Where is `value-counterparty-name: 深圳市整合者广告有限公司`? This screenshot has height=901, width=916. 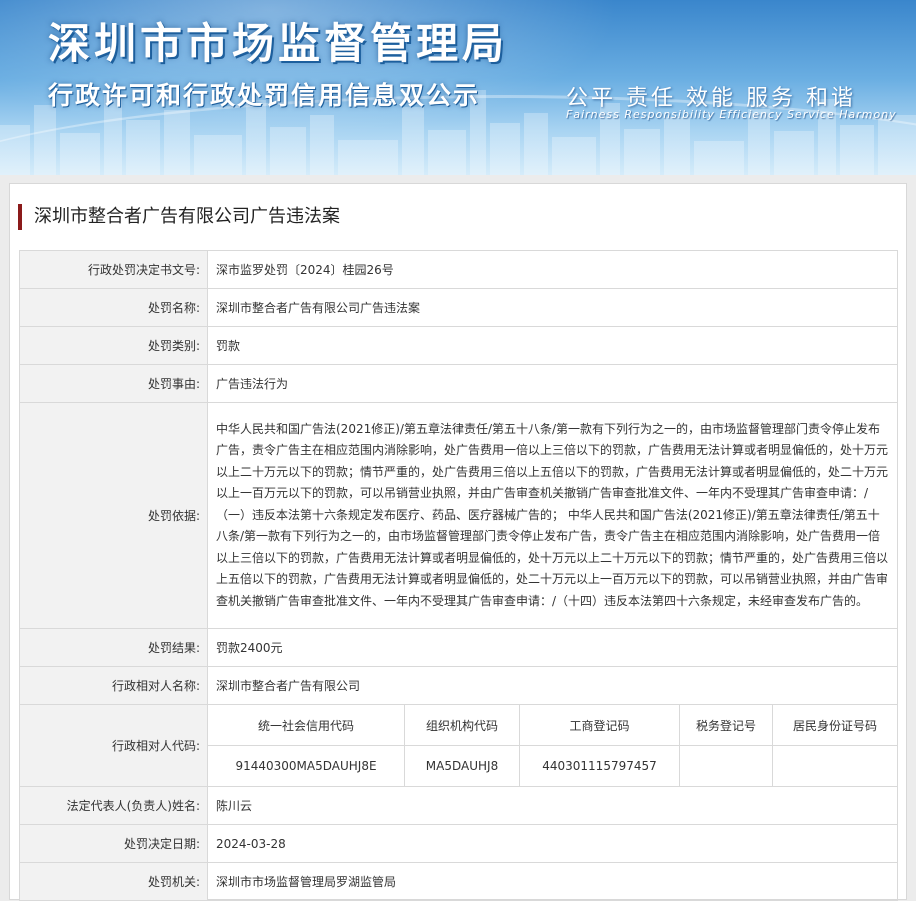 value-counterparty-name: 深圳市整合者广告有限公司 is located at coordinates (552, 685).